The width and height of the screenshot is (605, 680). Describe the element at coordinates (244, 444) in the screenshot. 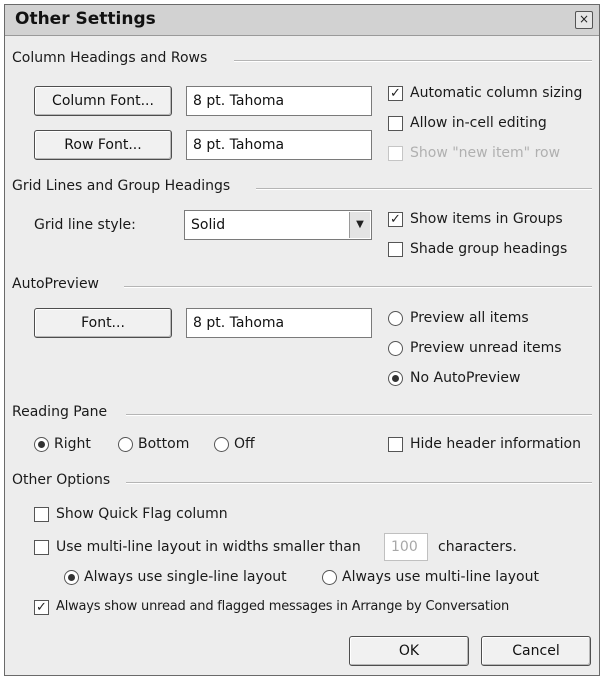

I see `reading-off-label: Off` at that location.